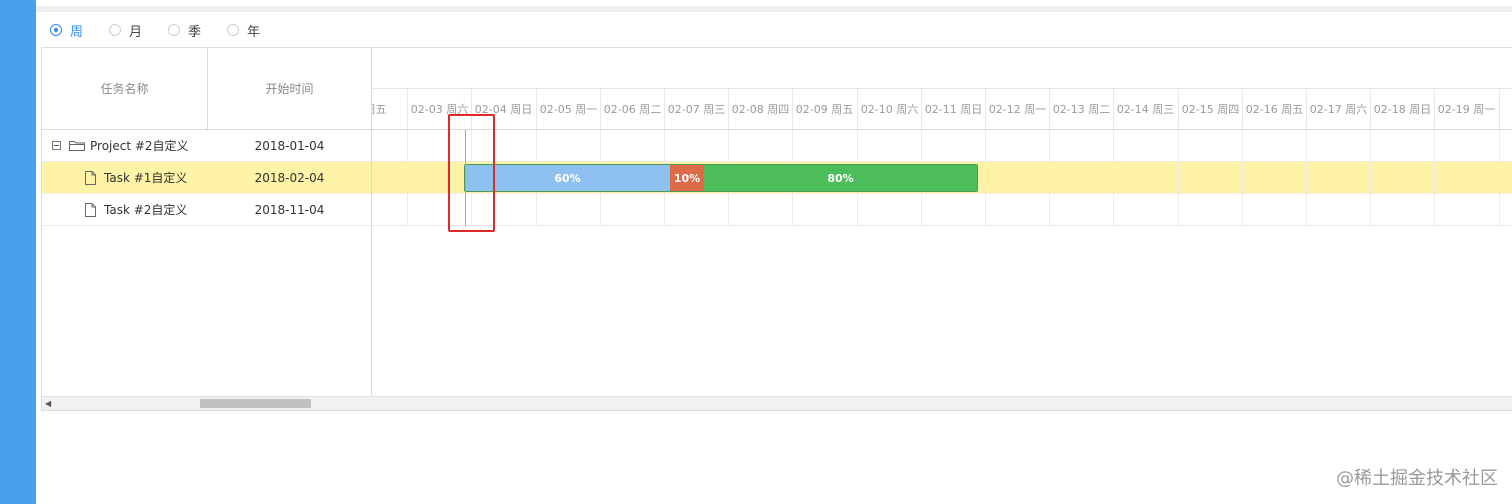 The width and height of the screenshot is (1512, 504). Describe the element at coordinates (125, 88) in the screenshot. I see `column-header-task-name: 任务名称` at that location.